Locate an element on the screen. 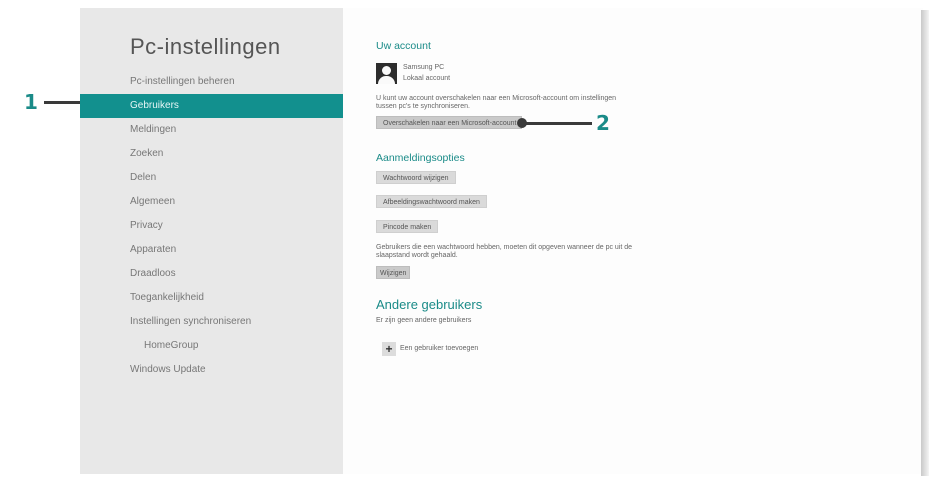  policy-change-button: Wijzigen is located at coordinates (393, 272).